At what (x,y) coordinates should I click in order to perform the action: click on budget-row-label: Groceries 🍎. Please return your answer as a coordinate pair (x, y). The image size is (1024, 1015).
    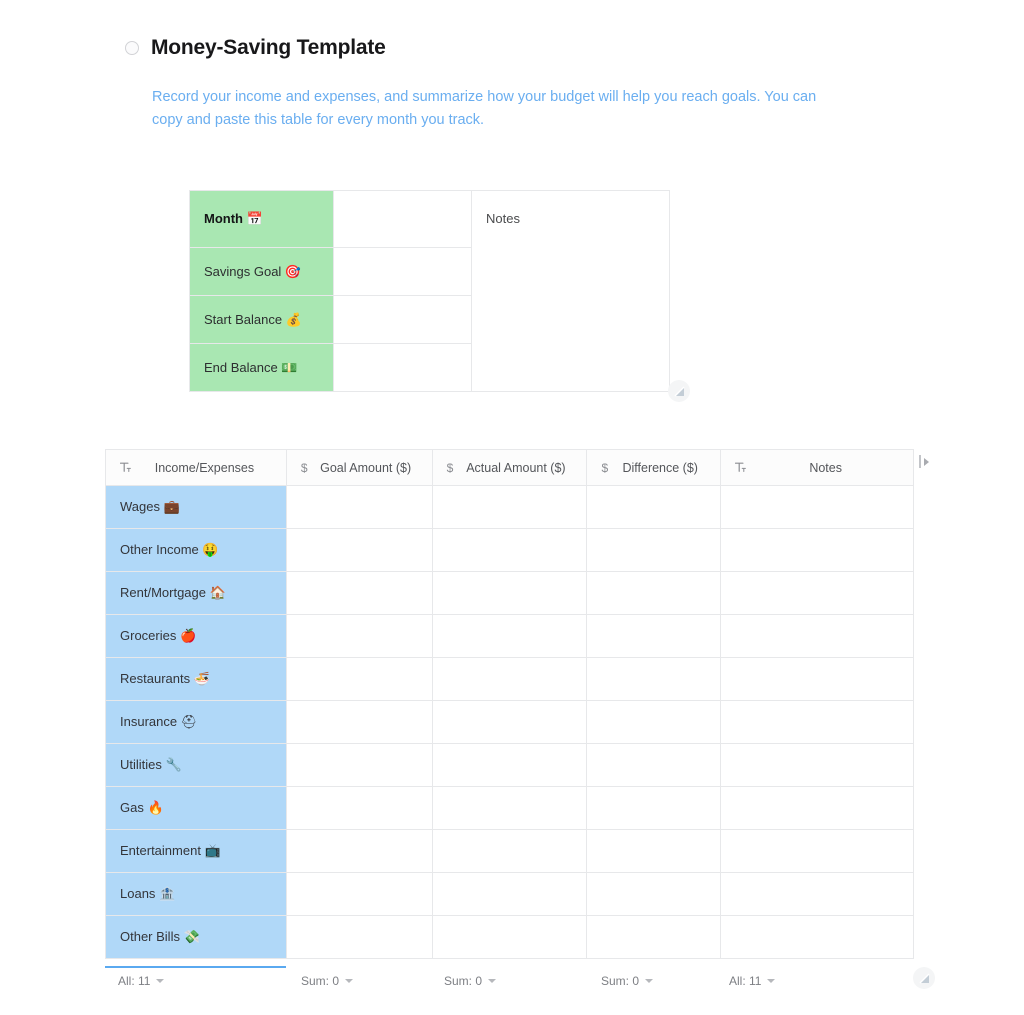
    Looking at the image, I should click on (196, 636).